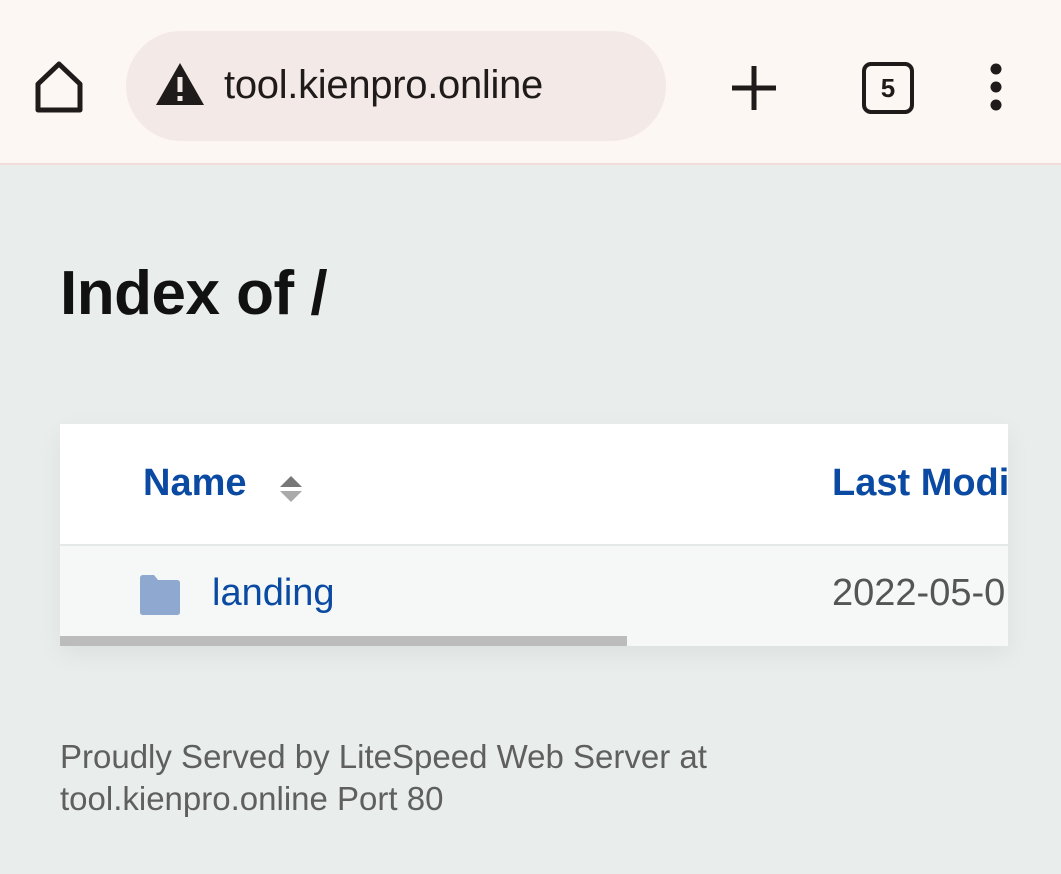  What do you see at coordinates (252, 798) in the screenshot?
I see `footer-line-2: tool.kienpro.online Port 80` at bounding box center [252, 798].